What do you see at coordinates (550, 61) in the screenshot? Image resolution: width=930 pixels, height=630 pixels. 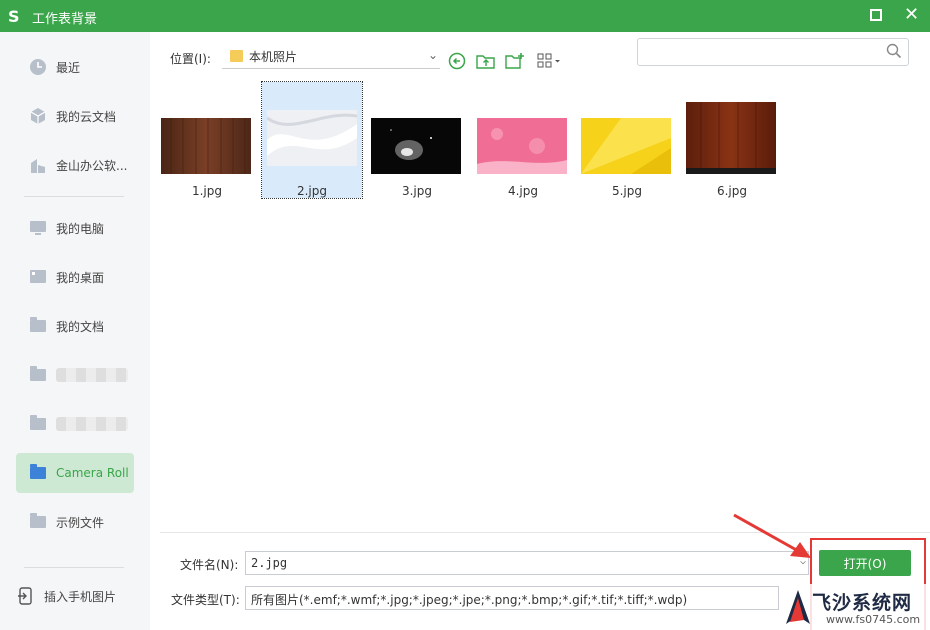 I see `view-mode-button` at bounding box center [550, 61].